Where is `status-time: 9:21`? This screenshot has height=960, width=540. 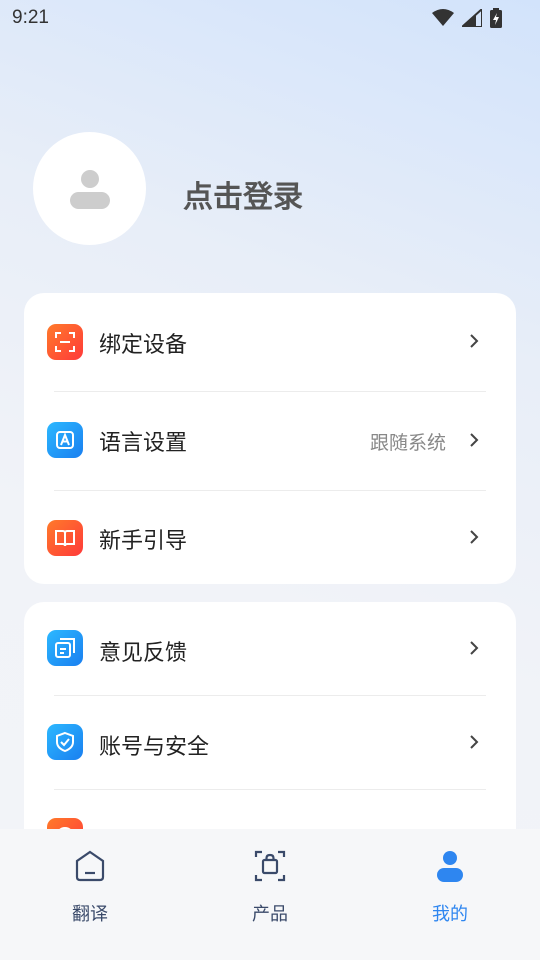 status-time: 9:21 is located at coordinates (30, 17).